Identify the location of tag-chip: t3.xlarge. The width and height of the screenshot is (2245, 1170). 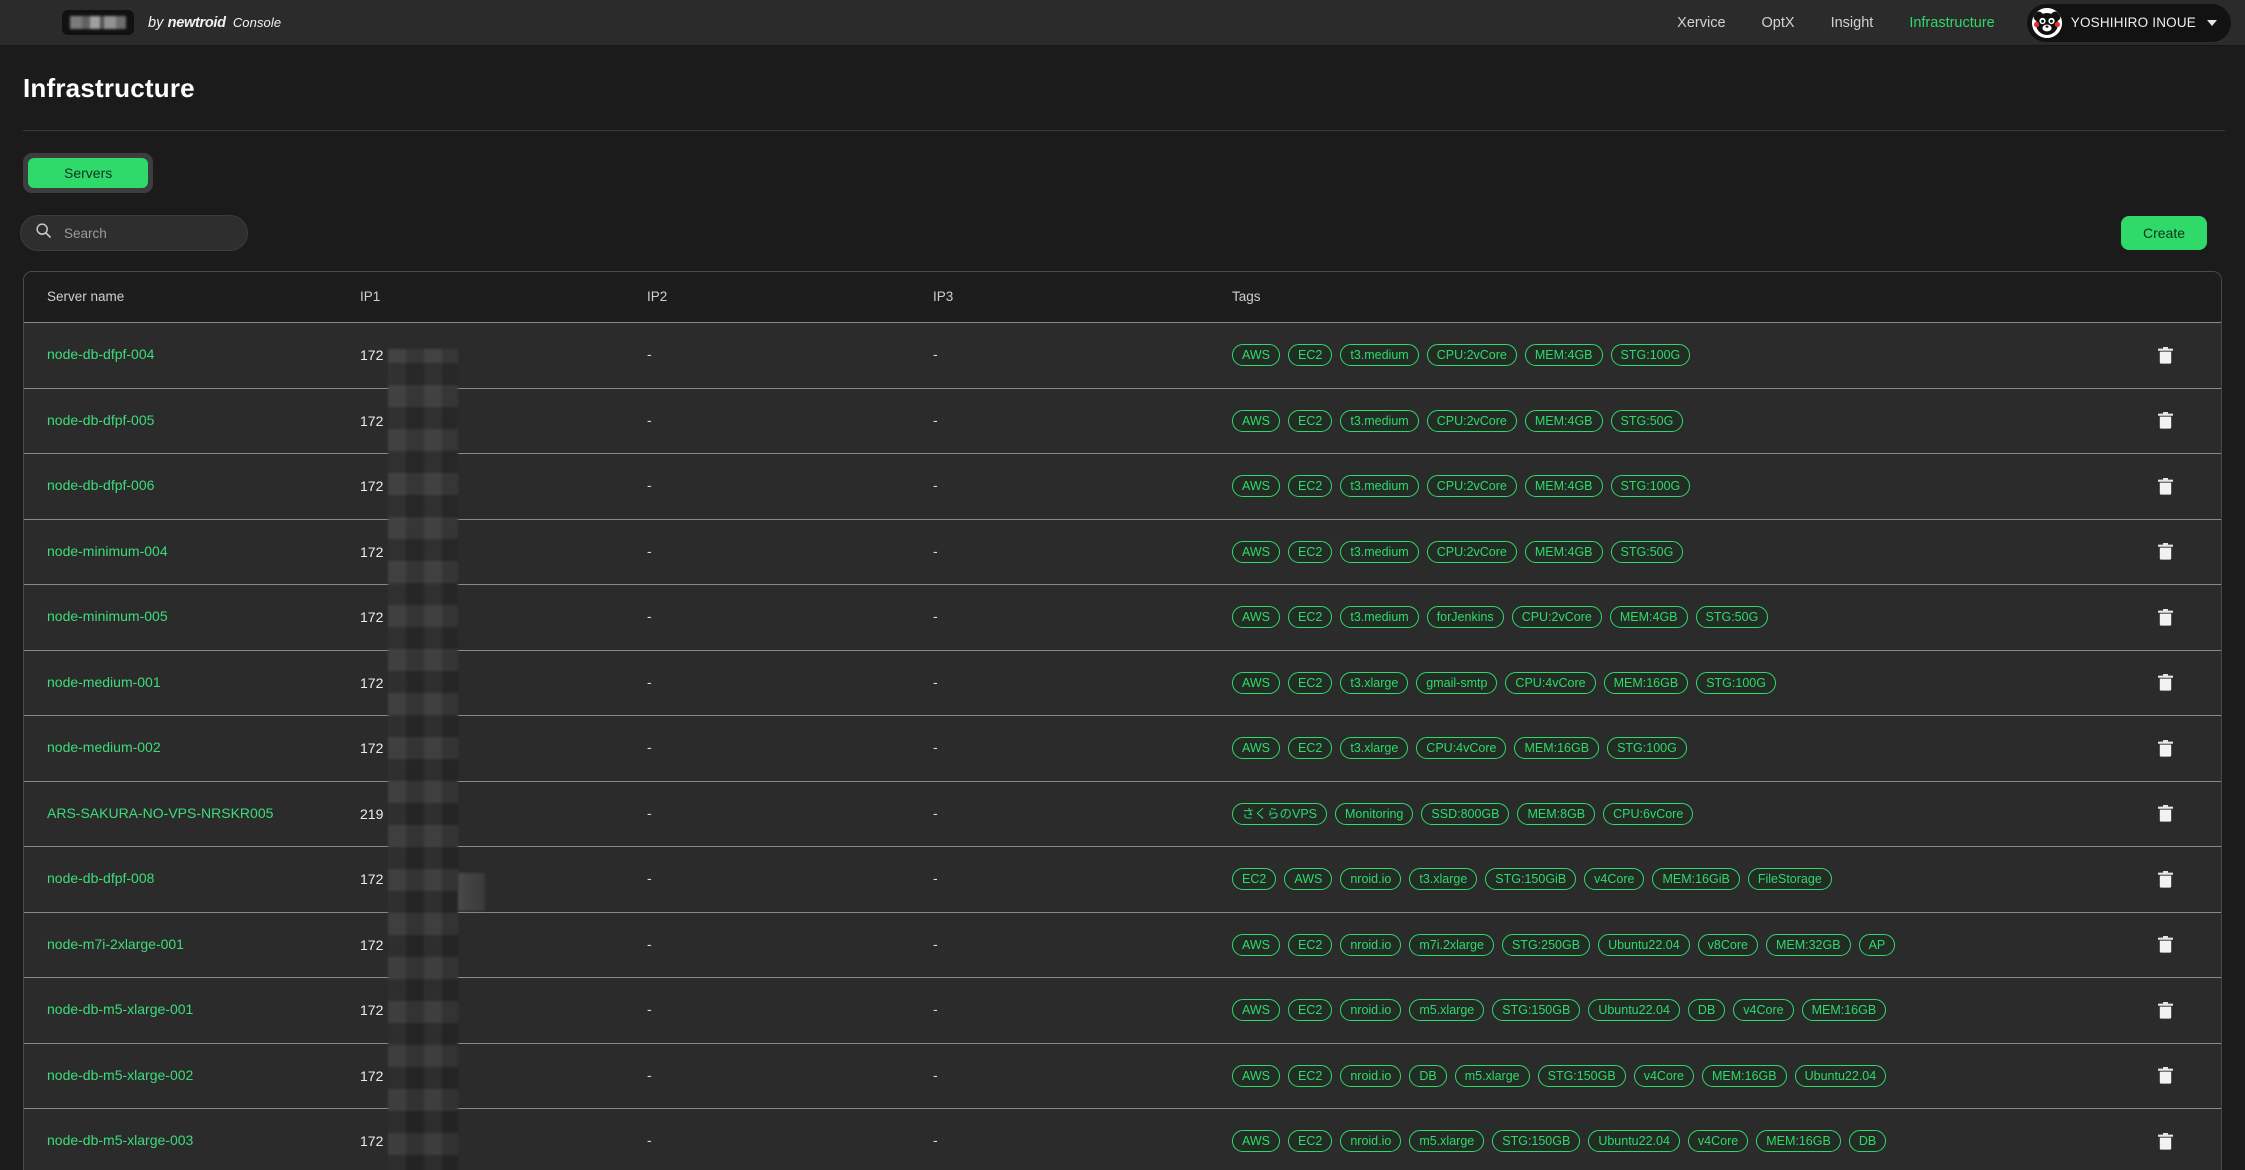
(1443, 879).